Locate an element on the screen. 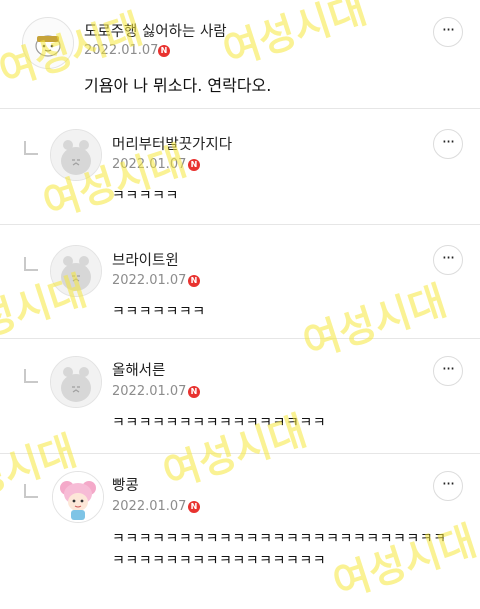 The width and height of the screenshot is (480, 609). comment-text: ㅋㅋㅋㅋㅋㅋㅋ is located at coordinates (159, 312).